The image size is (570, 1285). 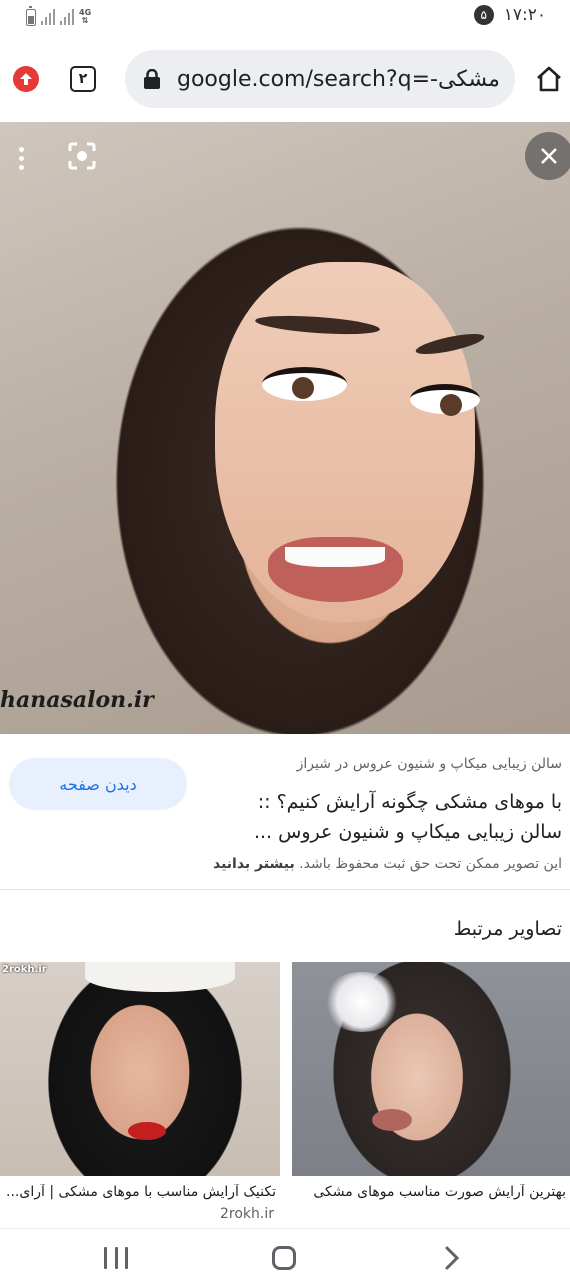 I want to click on browser-toolbar: ۲ google.com/search?q=-مشکی, so click(x=285, y=79).